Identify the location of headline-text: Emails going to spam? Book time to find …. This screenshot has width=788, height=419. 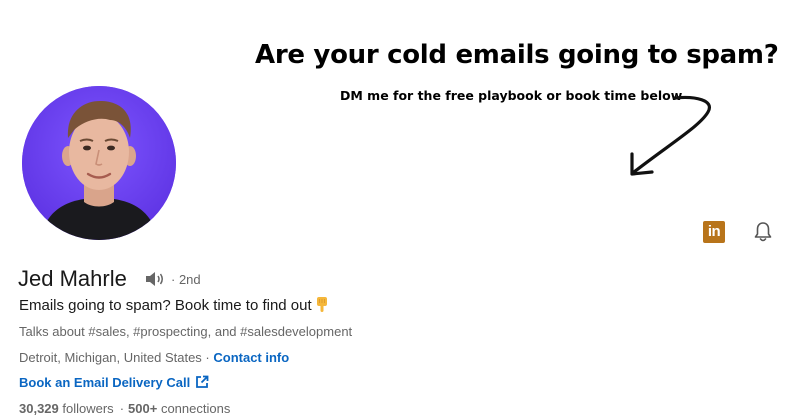
(165, 305).